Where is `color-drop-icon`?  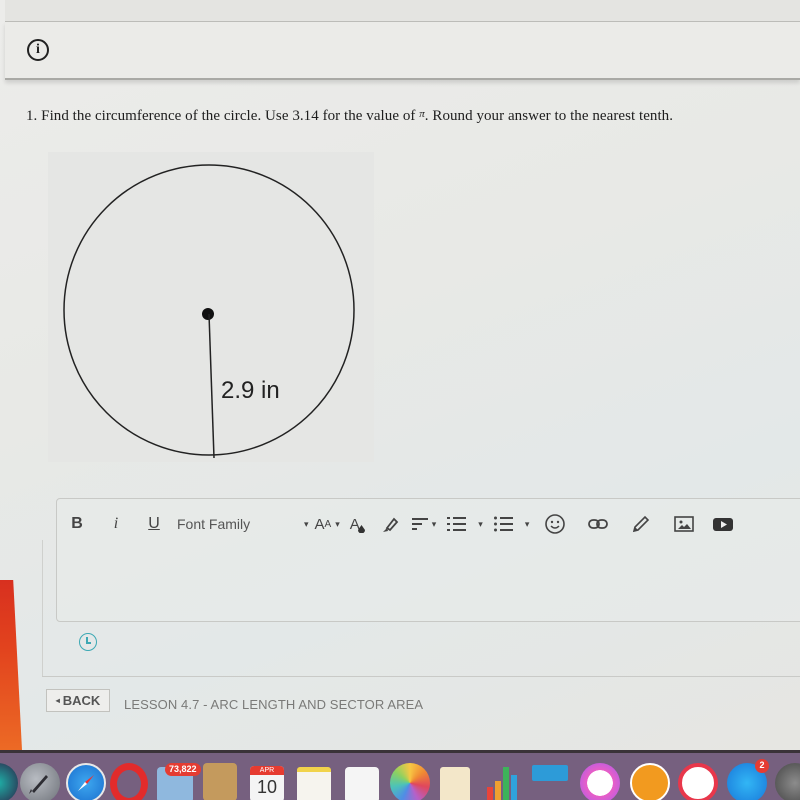
color-drop-icon is located at coordinates (361, 528).